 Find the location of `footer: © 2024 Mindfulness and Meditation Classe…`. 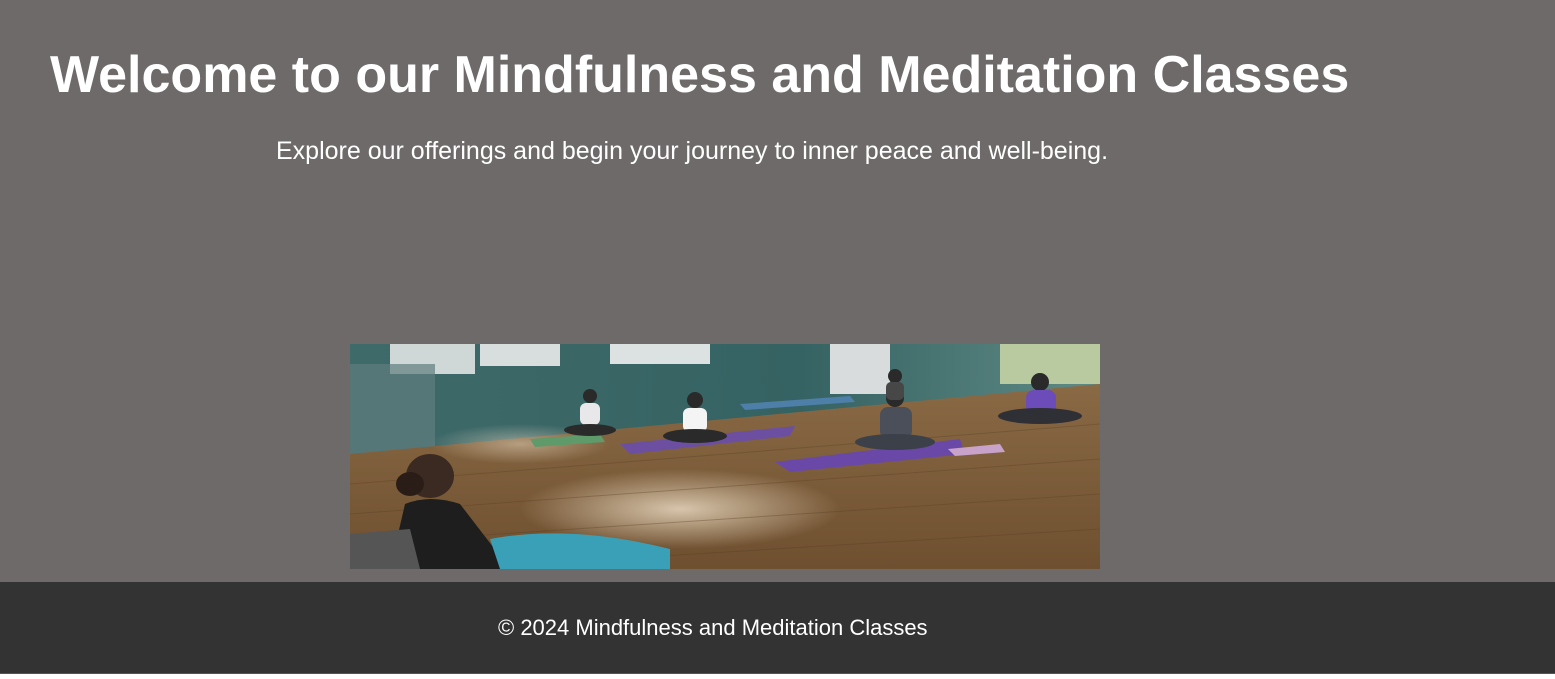

footer: © 2024 Mindfulness and Meditation Classe… is located at coordinates (777, 627).